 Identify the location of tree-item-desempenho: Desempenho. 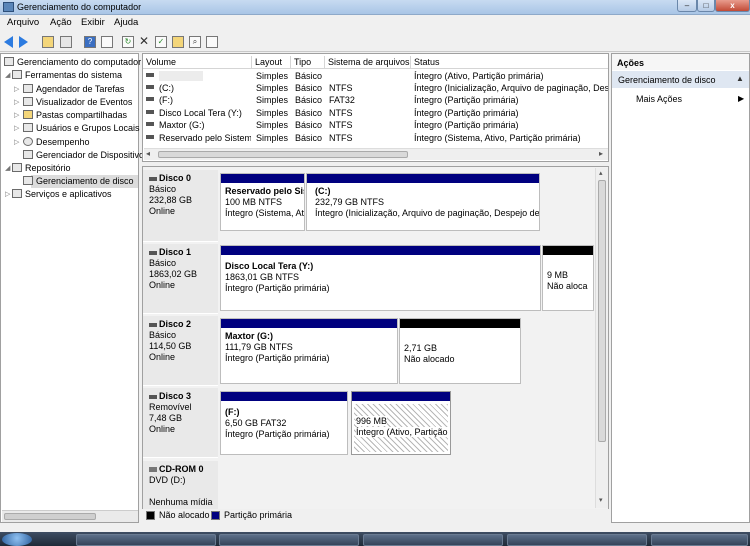
(56, 142).